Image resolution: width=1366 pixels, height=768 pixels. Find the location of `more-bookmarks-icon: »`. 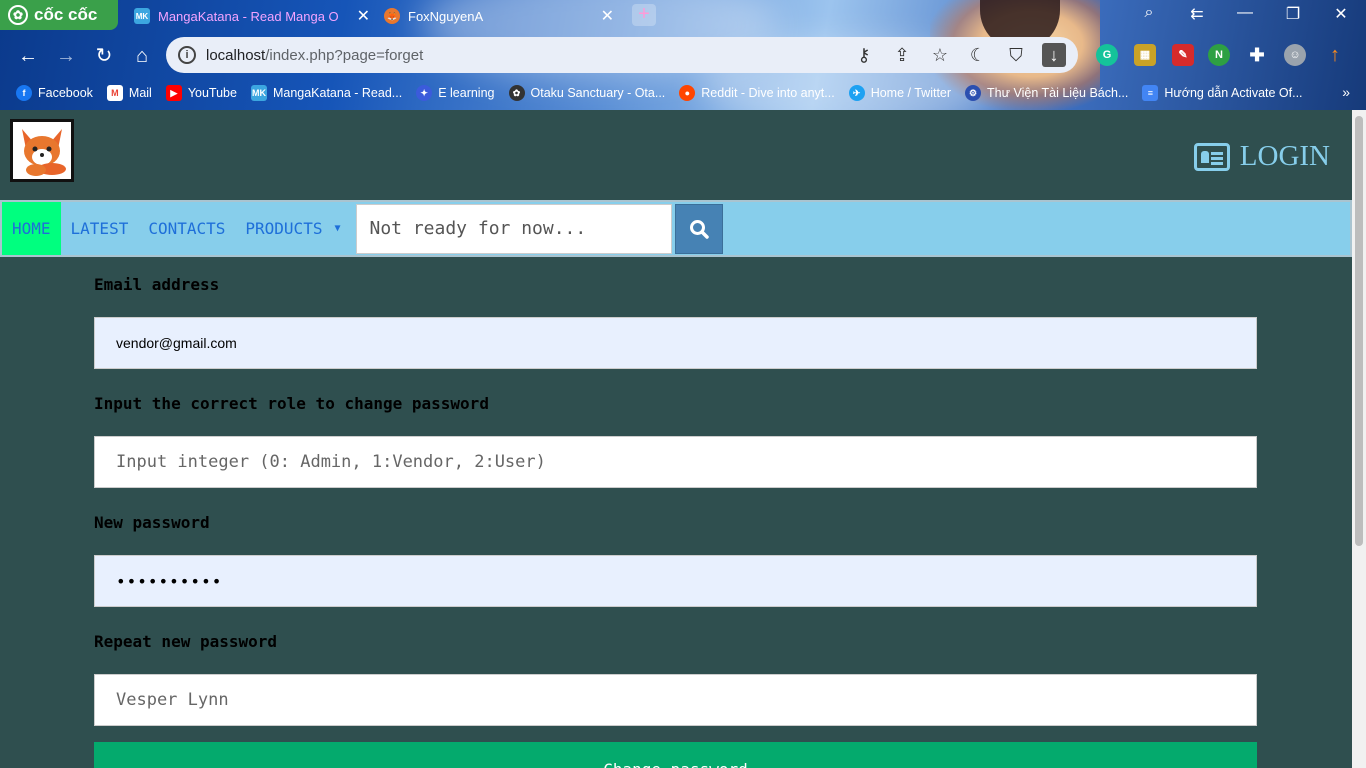

more-bookmarks-icon: » is located at coordinates (1346, 92).